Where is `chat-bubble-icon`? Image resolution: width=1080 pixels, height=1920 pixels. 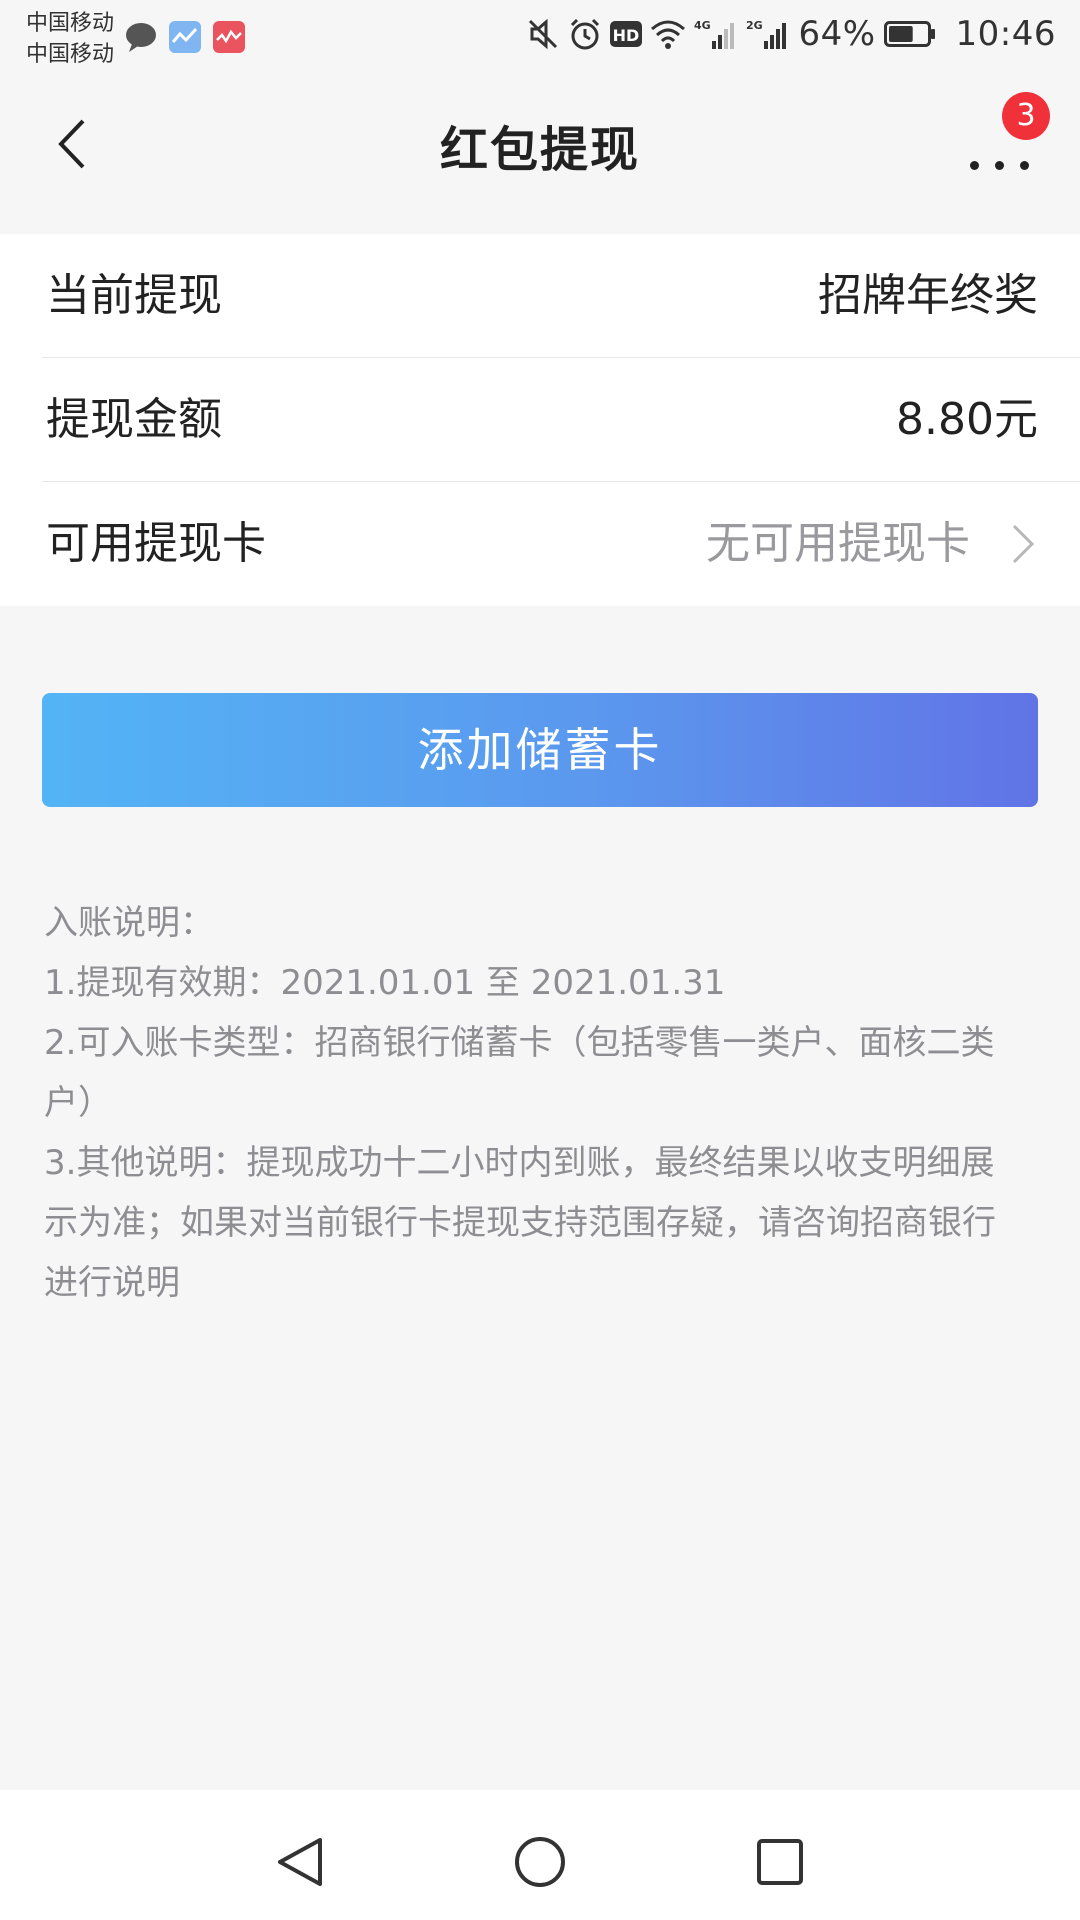 chat-bubble-icon is located at coordinates (141, 37).